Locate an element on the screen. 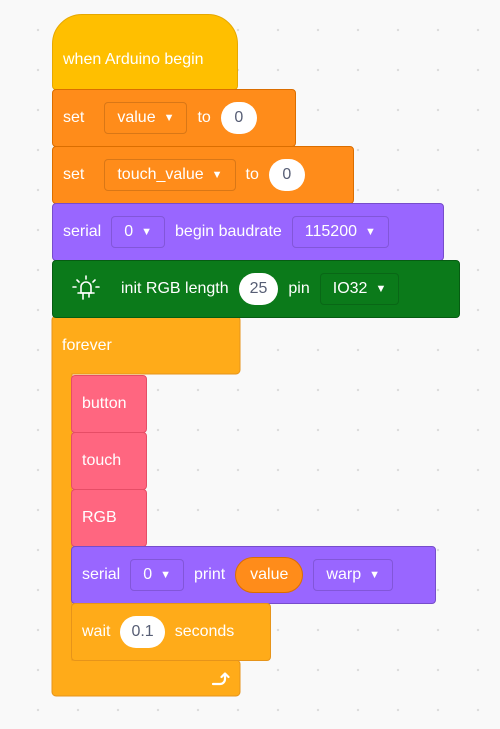  reporter-label: value is located at coordinates (269, 574).